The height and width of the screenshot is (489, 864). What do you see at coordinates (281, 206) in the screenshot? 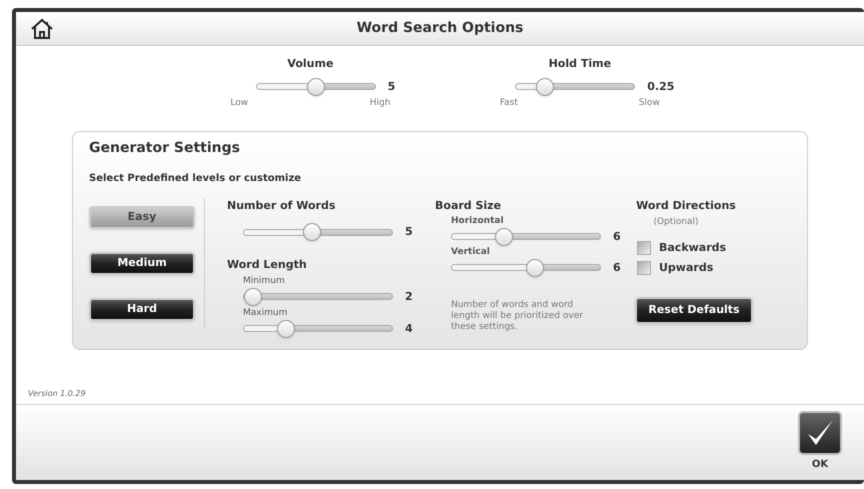
I see `section-label: Number of Words` at bounding box center [281, 206].